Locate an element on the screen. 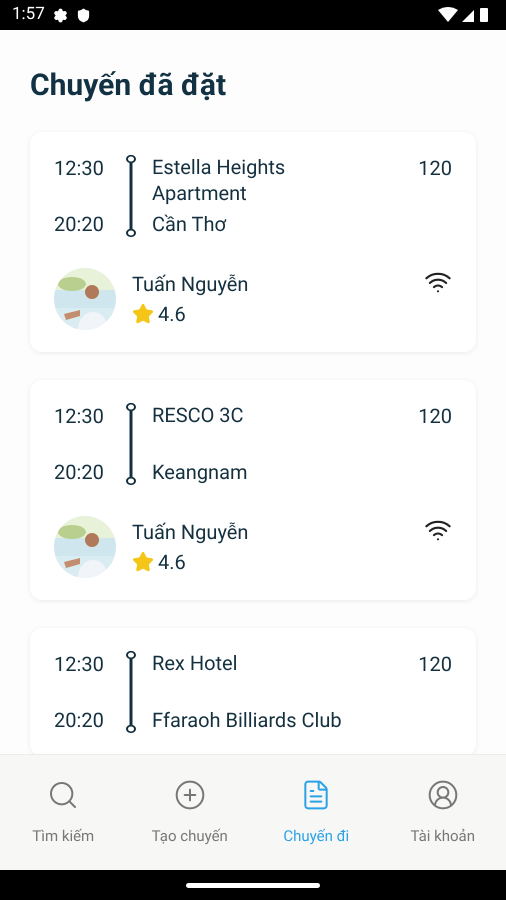  pickup-location: Estella Heights Apartment is located at coordinates (219, 180).